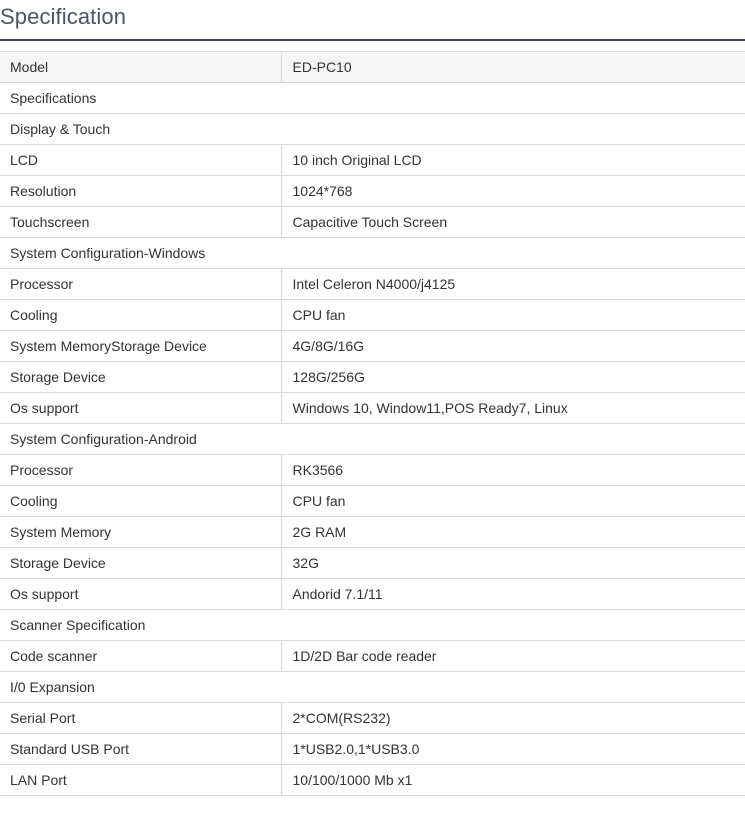  I want to click on section-header-label: Specifications, so click(372, 98).